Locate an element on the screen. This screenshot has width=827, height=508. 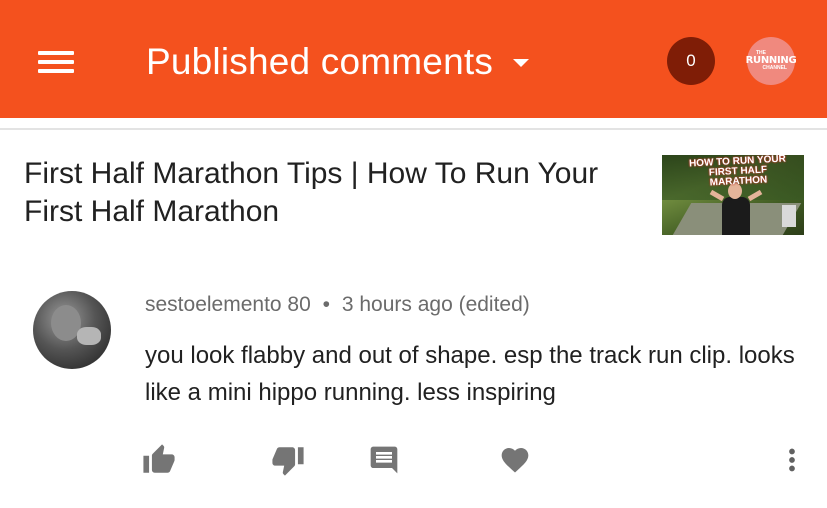
heart-button is located at coordinates (515, 460).